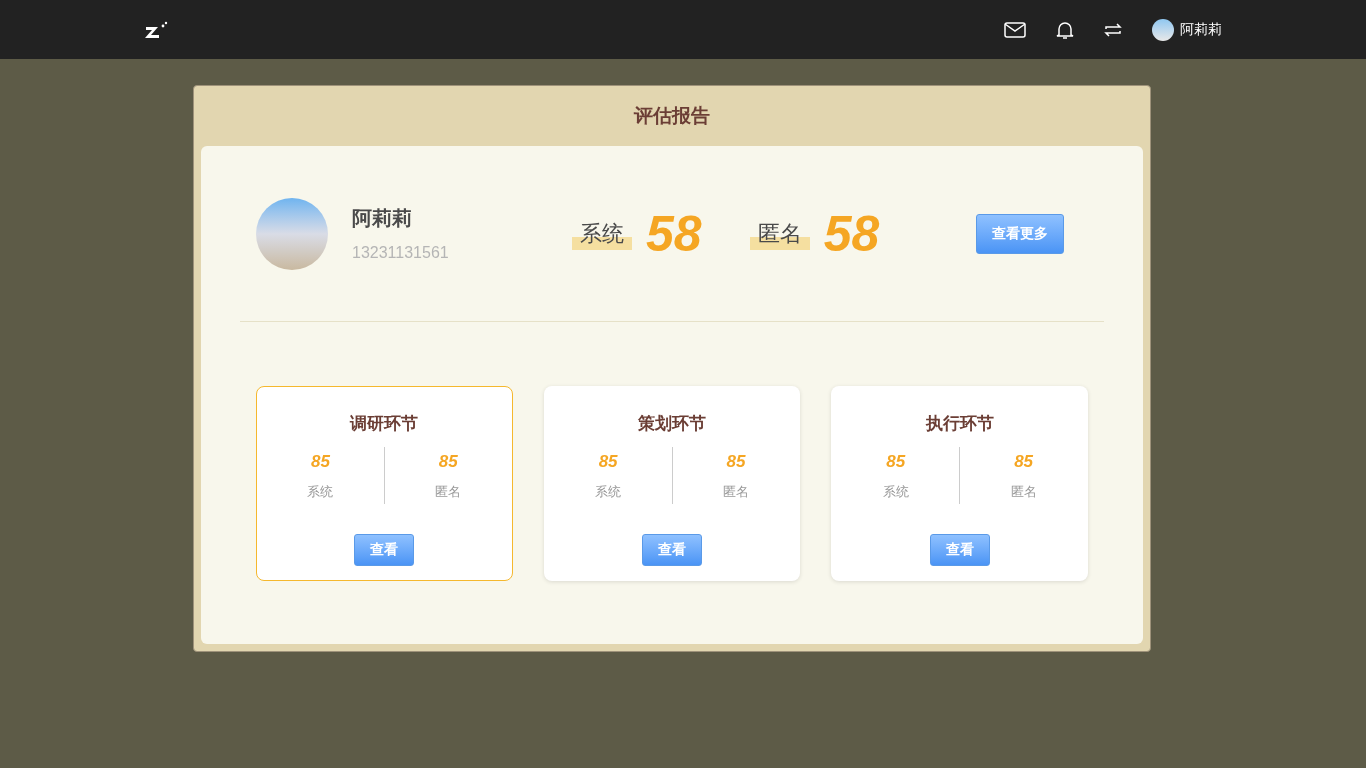 Image resolution: width=1366 pixels, height=768 pixels. I want to click on stage-title: 执行环节, so click(959, 424).